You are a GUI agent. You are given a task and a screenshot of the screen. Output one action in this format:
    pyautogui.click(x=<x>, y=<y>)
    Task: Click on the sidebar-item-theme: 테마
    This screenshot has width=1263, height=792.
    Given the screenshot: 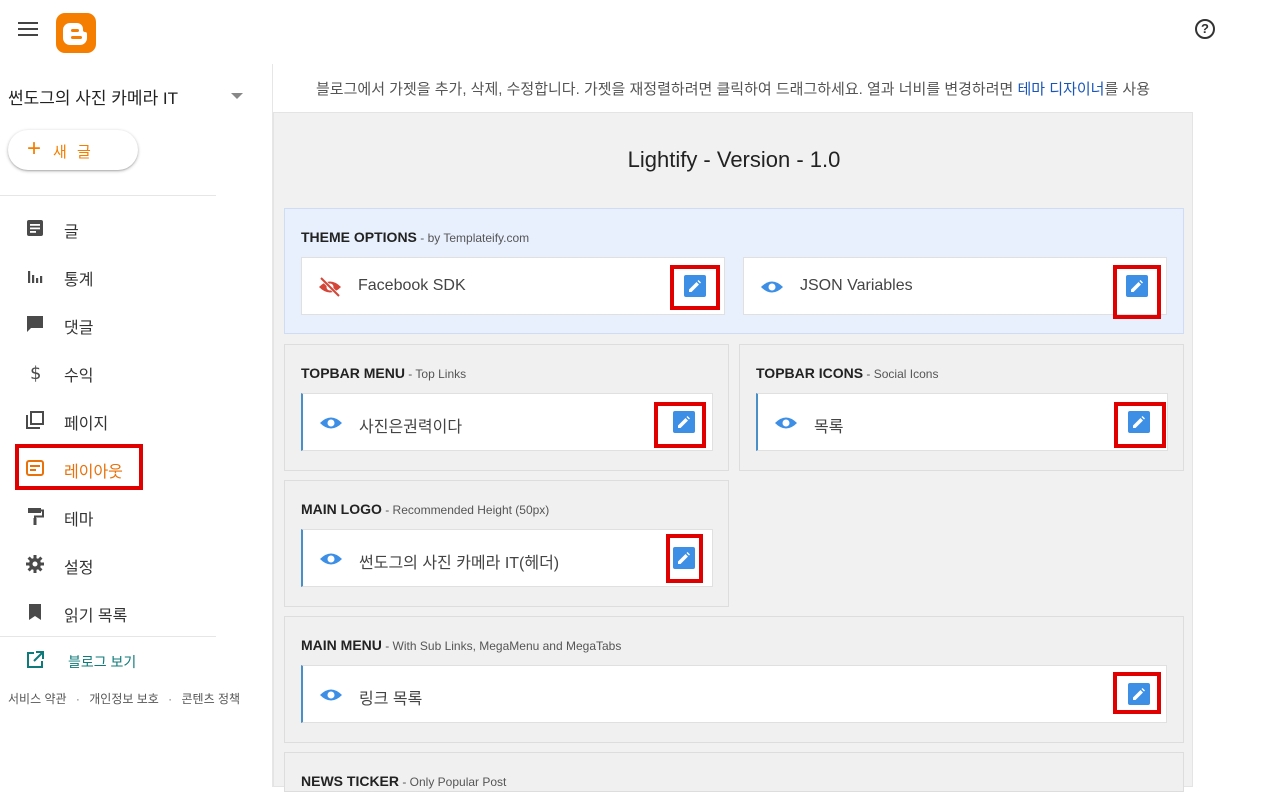 What is the action you would take?
    pyautogui.click(x=108, y=516)
    